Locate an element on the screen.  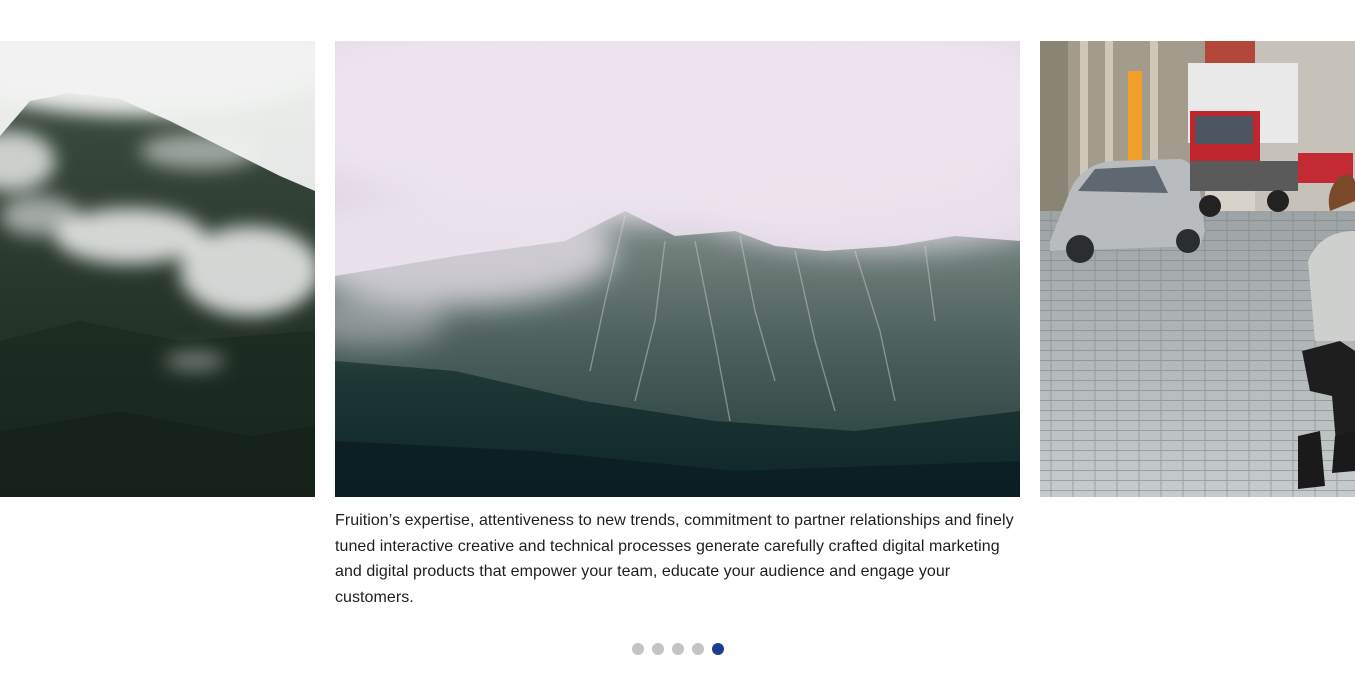
carousel-pagination is located at coordinates (678, 649).